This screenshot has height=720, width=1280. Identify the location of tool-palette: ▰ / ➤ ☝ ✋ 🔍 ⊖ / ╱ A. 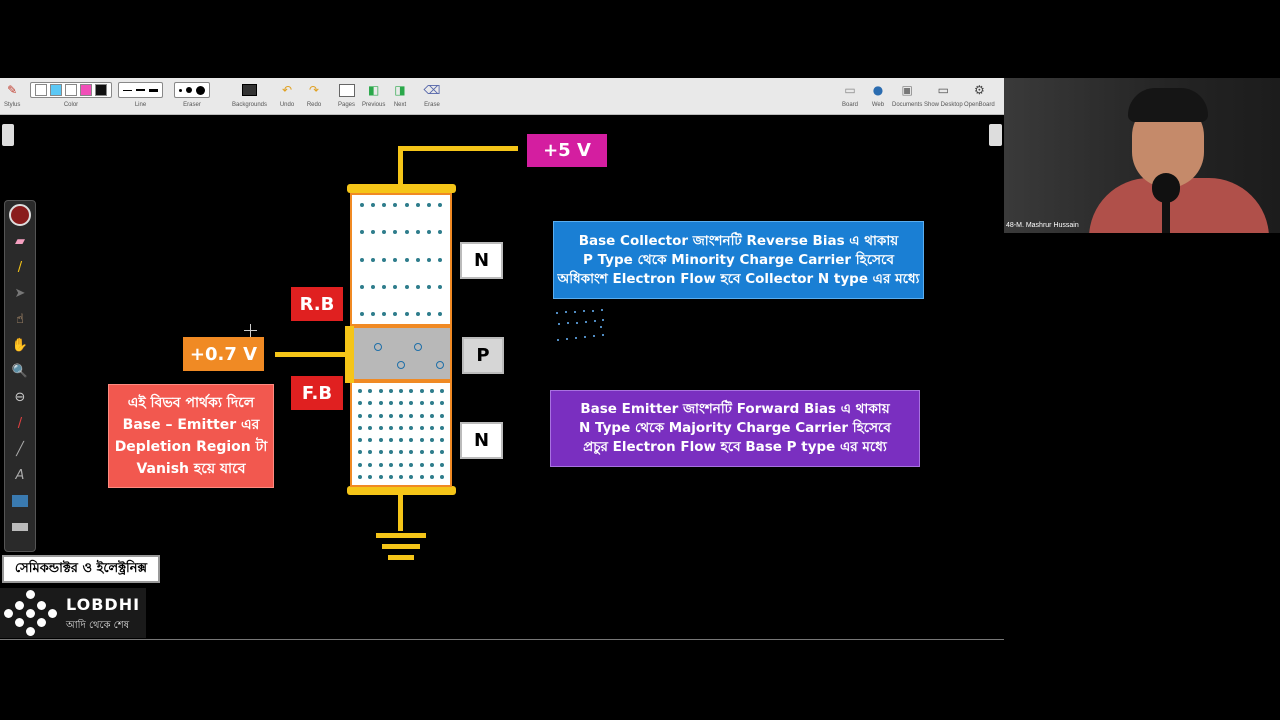
(20, 376).